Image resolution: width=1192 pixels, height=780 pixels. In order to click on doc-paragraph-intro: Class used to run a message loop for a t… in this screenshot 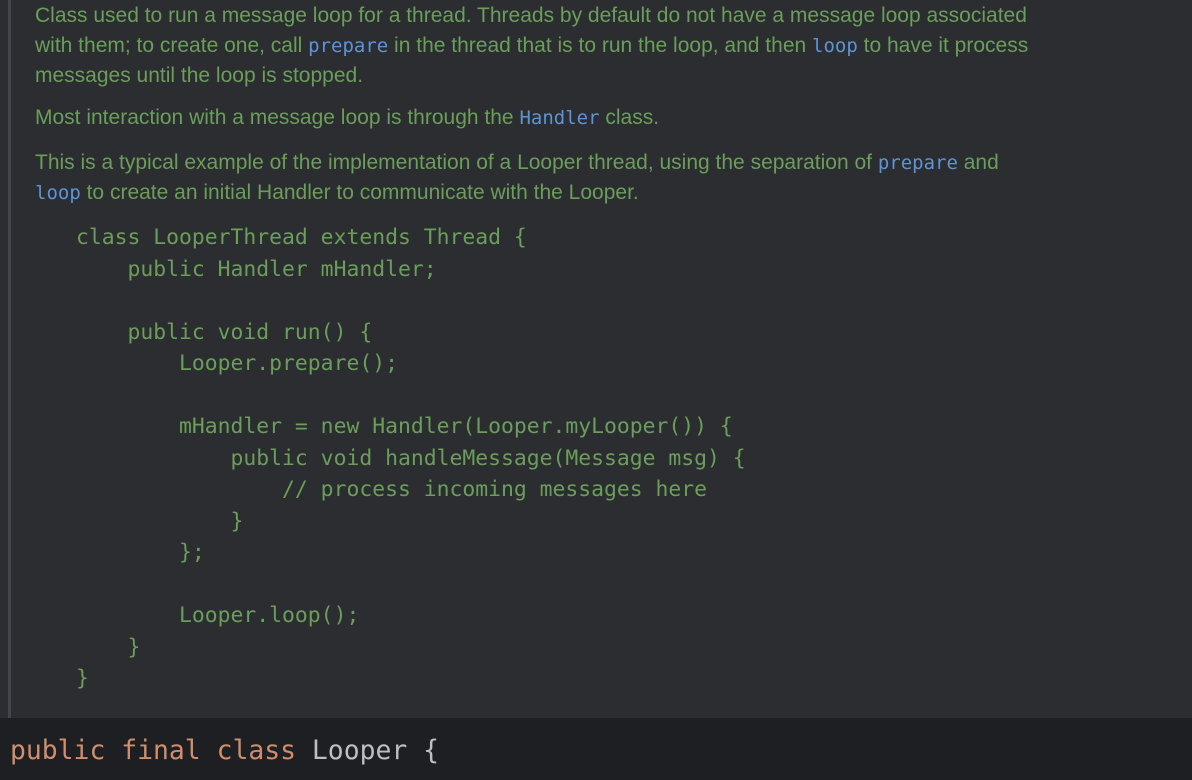, I will do `click(610, 46)`.